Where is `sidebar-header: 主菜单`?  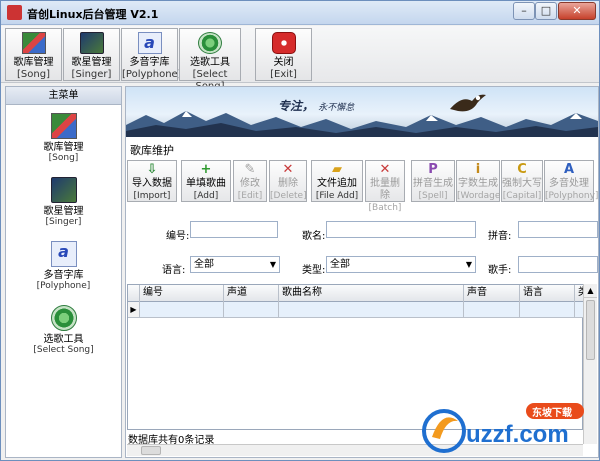
sidebar-header: 主菜单 is located at coordinates (63, 96).